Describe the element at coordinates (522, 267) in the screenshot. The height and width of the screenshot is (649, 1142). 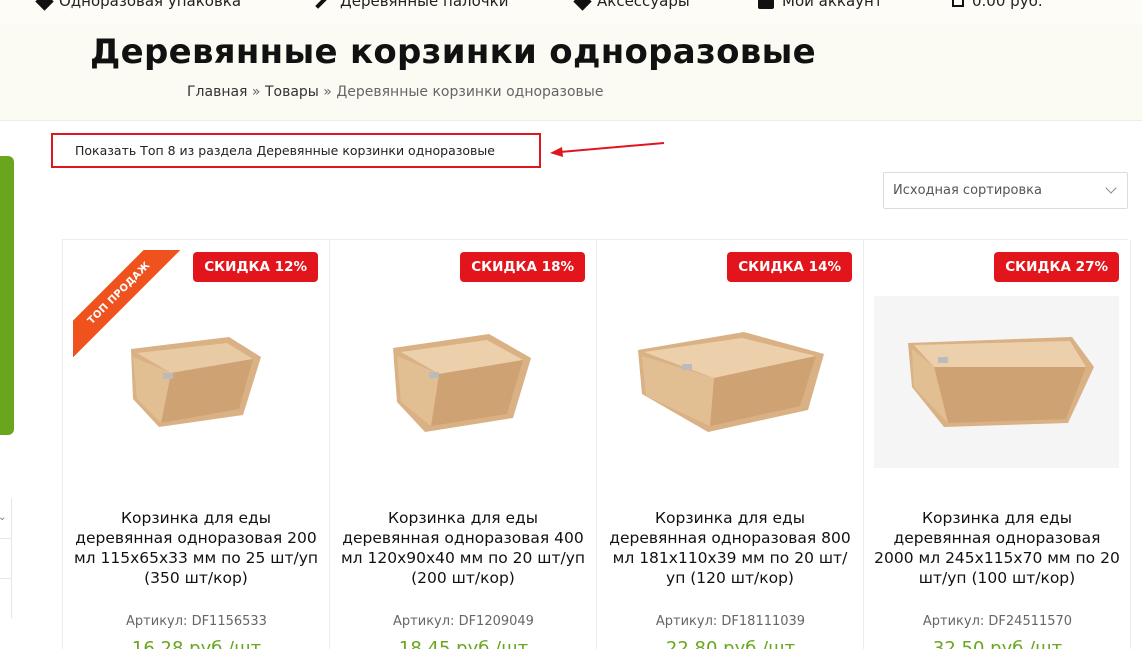
I see `discount-badge: СКИДКА 18%` at that location.